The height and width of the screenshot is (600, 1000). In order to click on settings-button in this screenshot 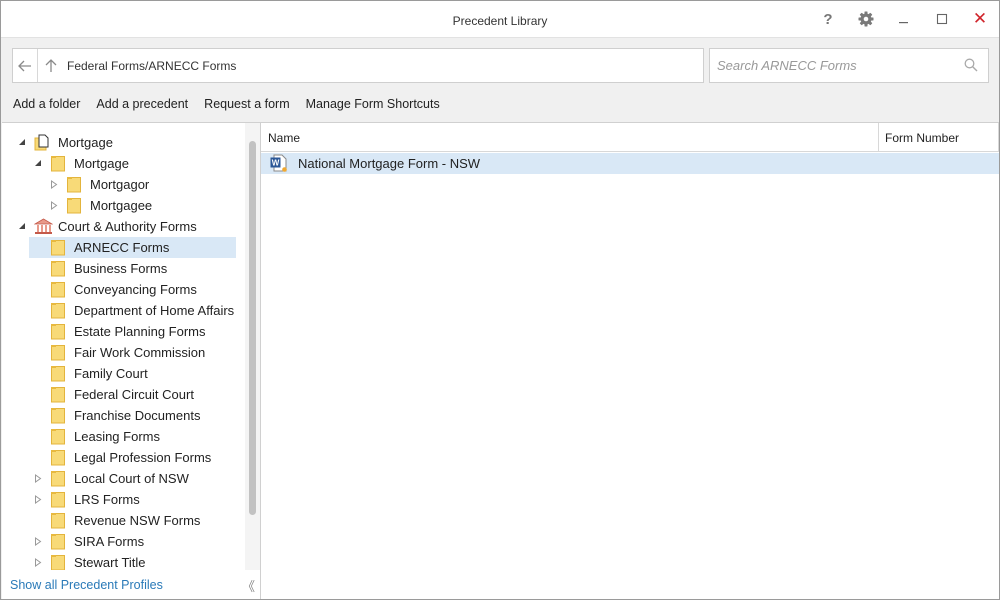, I will do `click(866, 19)`.